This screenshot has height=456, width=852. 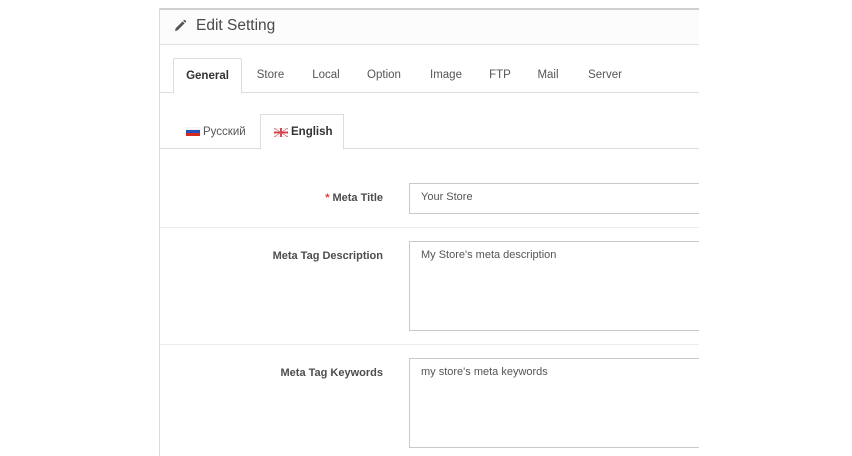 What do you see at coordinates (605, 75) in the screenshot?
I see `tab-server: Server` at bounding box center [605, 75].